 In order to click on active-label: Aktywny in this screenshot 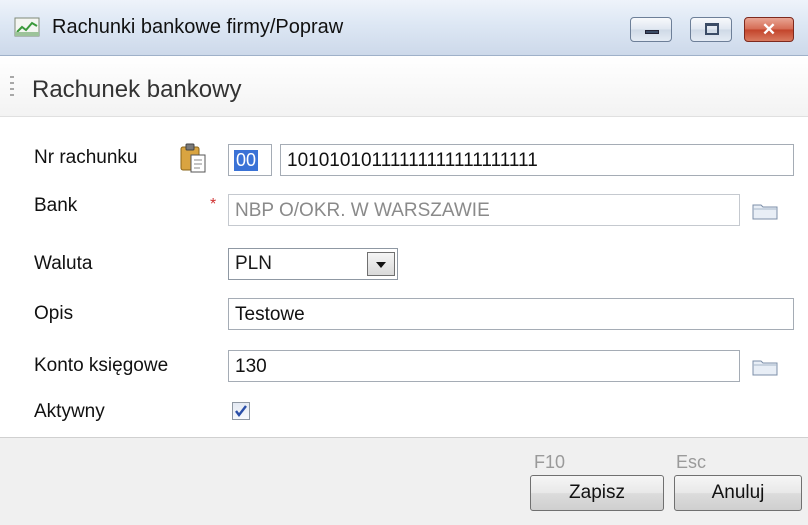, I will do `click(69, 411)`.